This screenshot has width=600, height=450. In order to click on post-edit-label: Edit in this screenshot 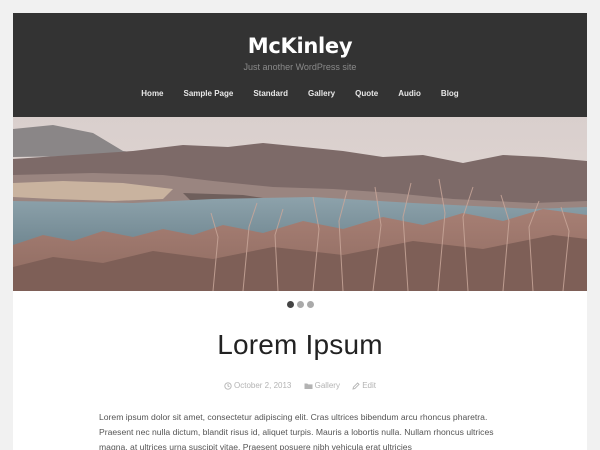, I will do `click(369, 385)`.